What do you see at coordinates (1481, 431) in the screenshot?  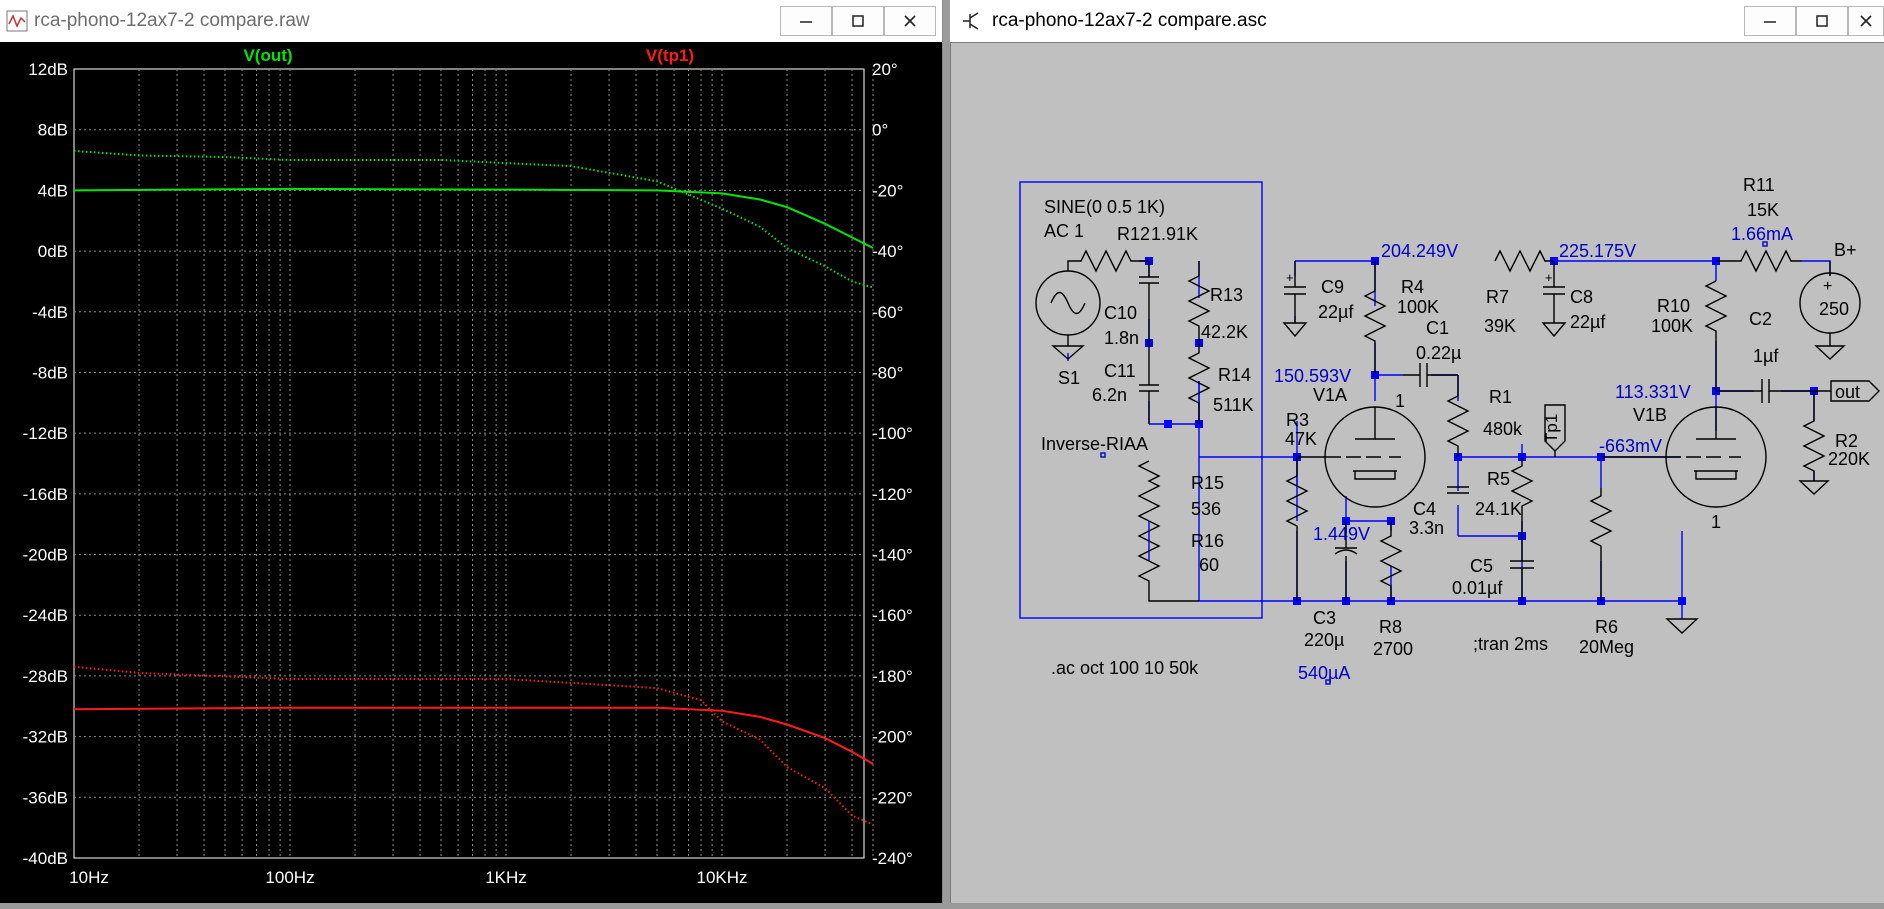 I see `junctions` at bounding box center [1481, 431].